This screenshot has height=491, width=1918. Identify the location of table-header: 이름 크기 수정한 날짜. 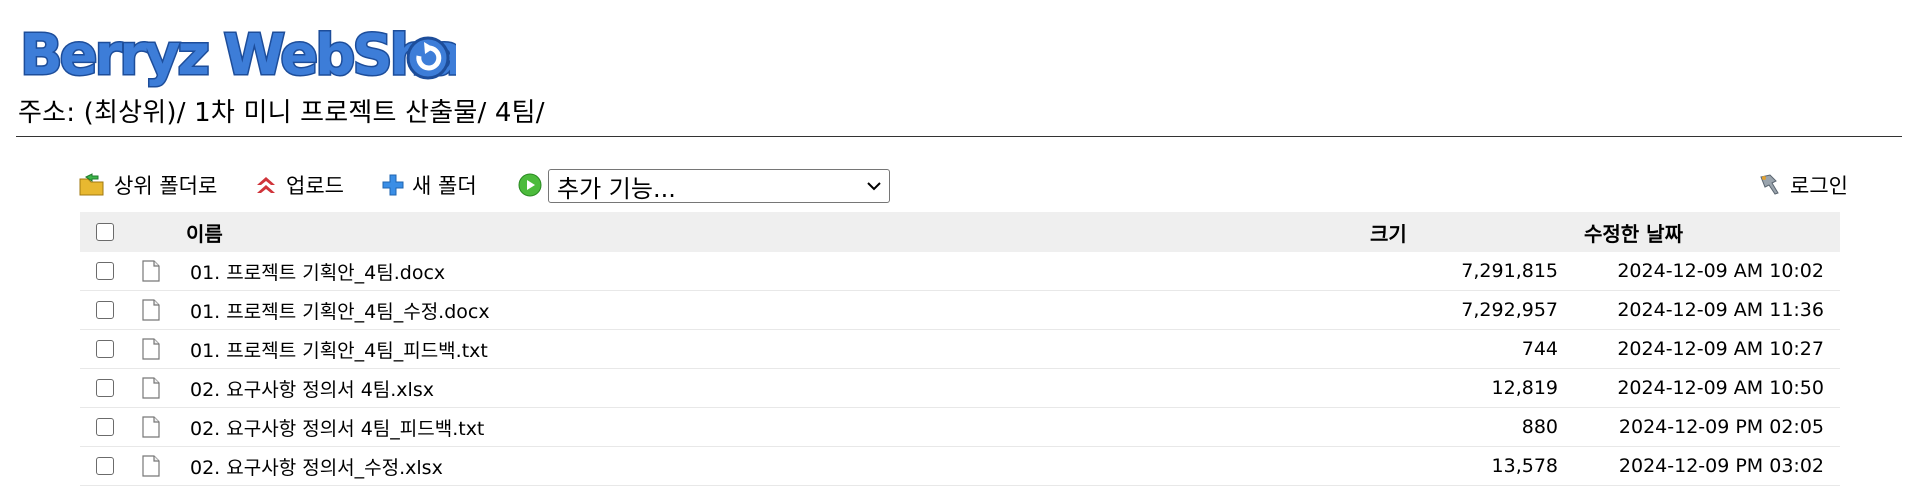
(960, 232).